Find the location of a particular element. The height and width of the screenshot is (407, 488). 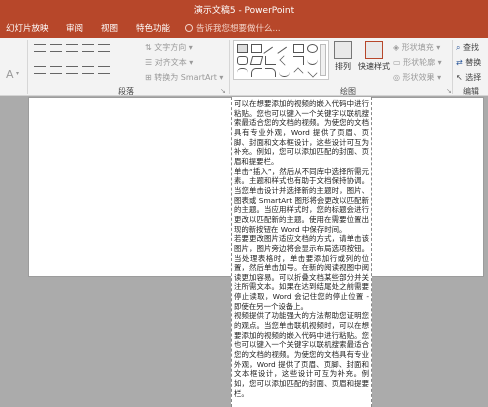

paragraph-group-label: 段落 is located at coordinates (126, 91).